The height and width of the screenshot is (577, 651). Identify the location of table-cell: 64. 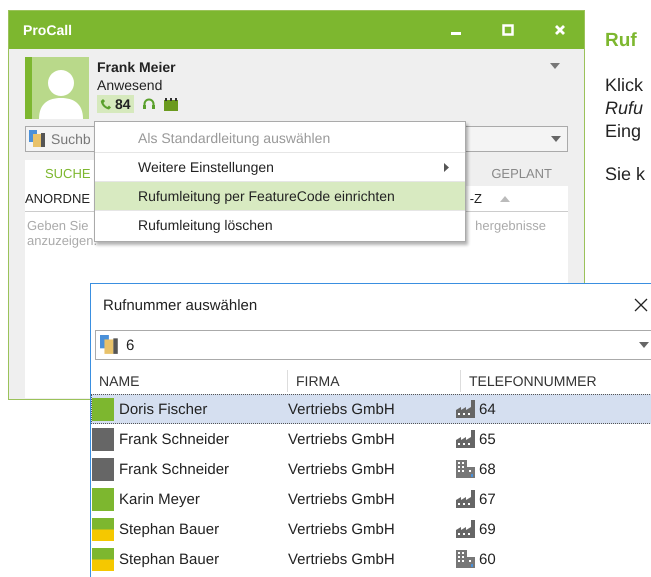
(487, 409).